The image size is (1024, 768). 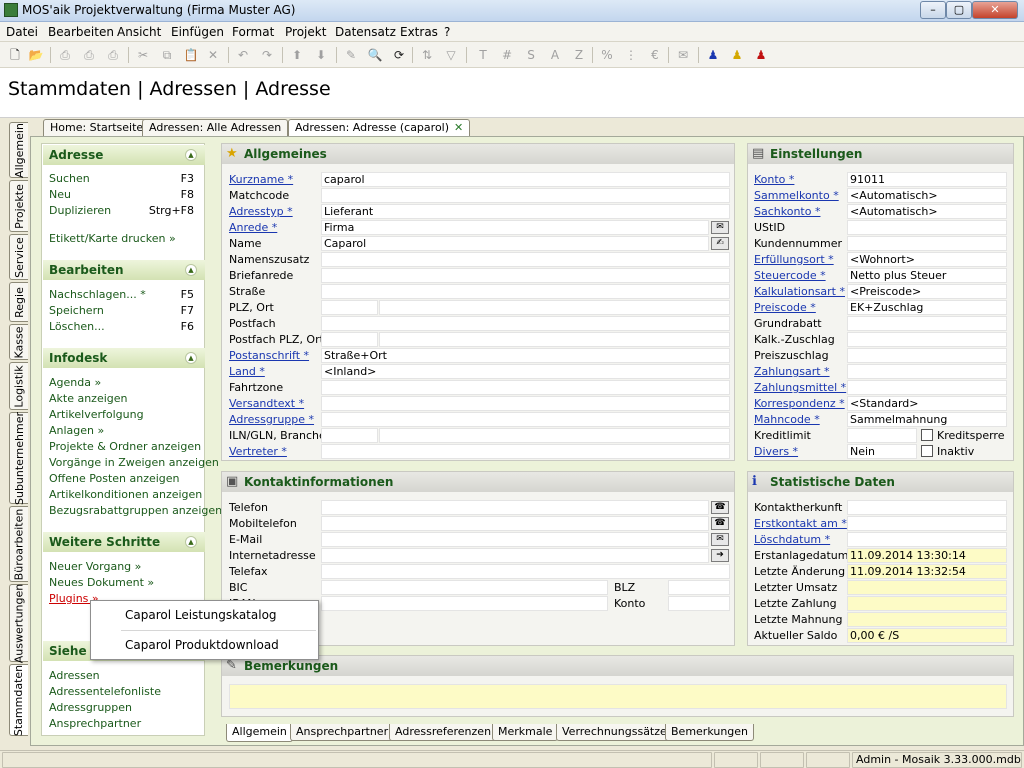 What do you see at coordinates (927, 291) in the screenshot?
I see `field-kalkulationsart: <Preiscode>` at bounding box center [927, 291].